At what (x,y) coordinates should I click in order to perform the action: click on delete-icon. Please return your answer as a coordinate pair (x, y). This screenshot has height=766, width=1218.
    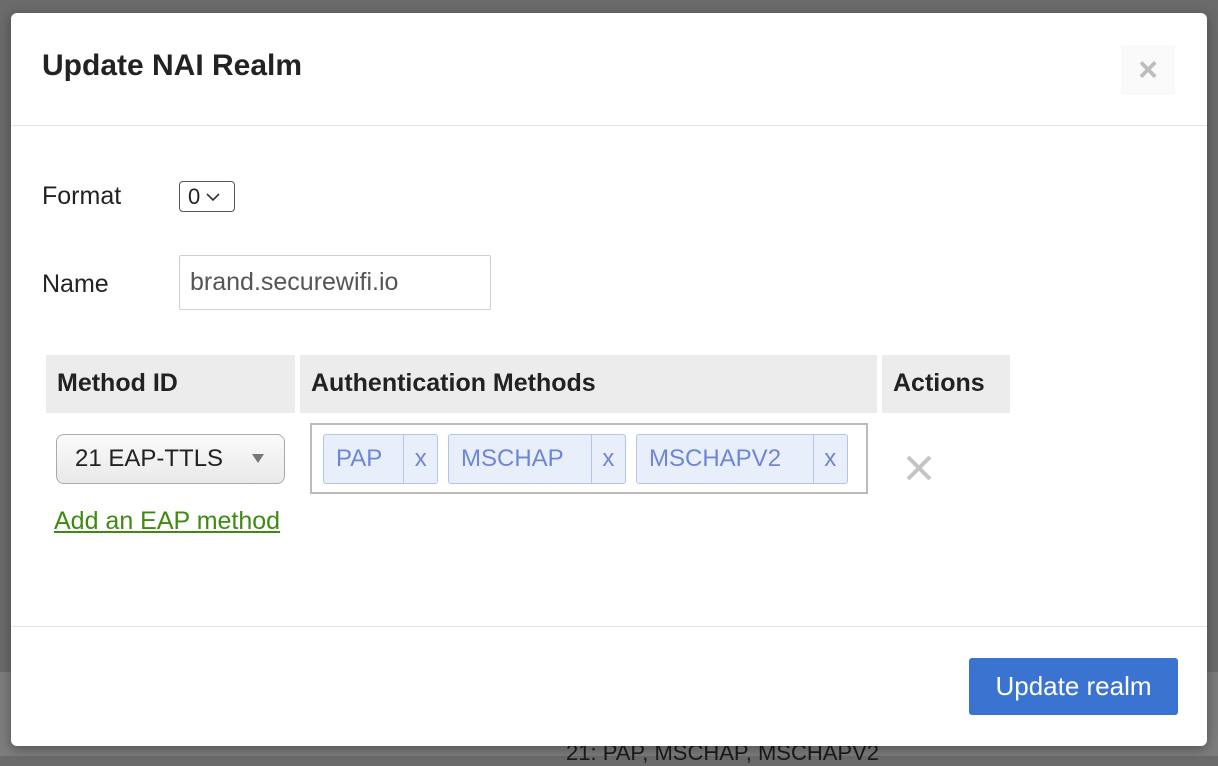
    Looking at the image, I should click on (919, 468).